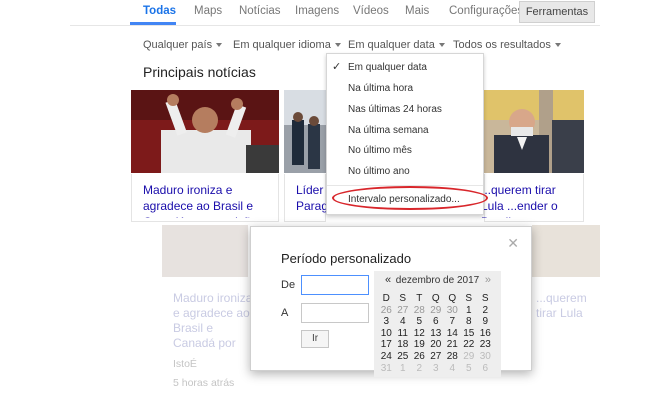 The height and width of the screenshot is (408, 652). What do you see at coordinates (391, 45) in the screenshot?
I see `filter-date-label: Em qualquer data` at bounding box center [391, 45].